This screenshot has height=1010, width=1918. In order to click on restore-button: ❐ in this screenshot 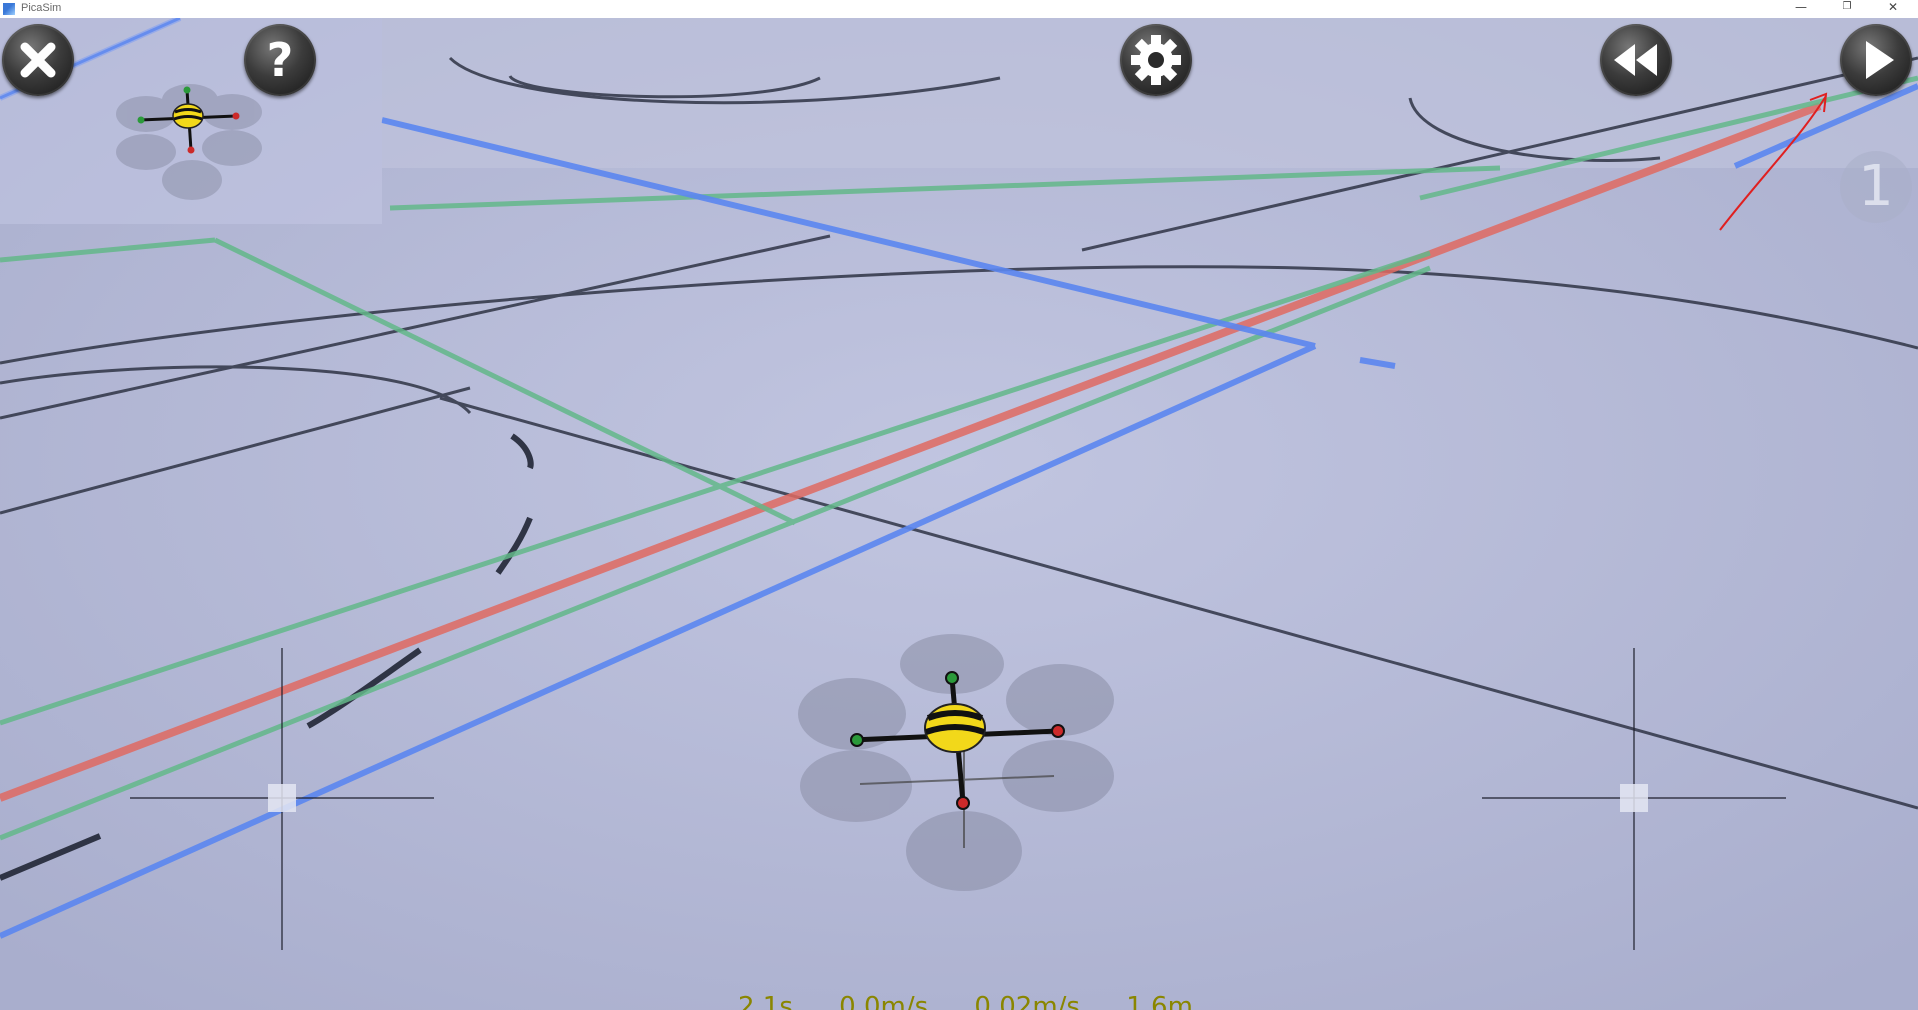, I will do `click(1847, 9)`.